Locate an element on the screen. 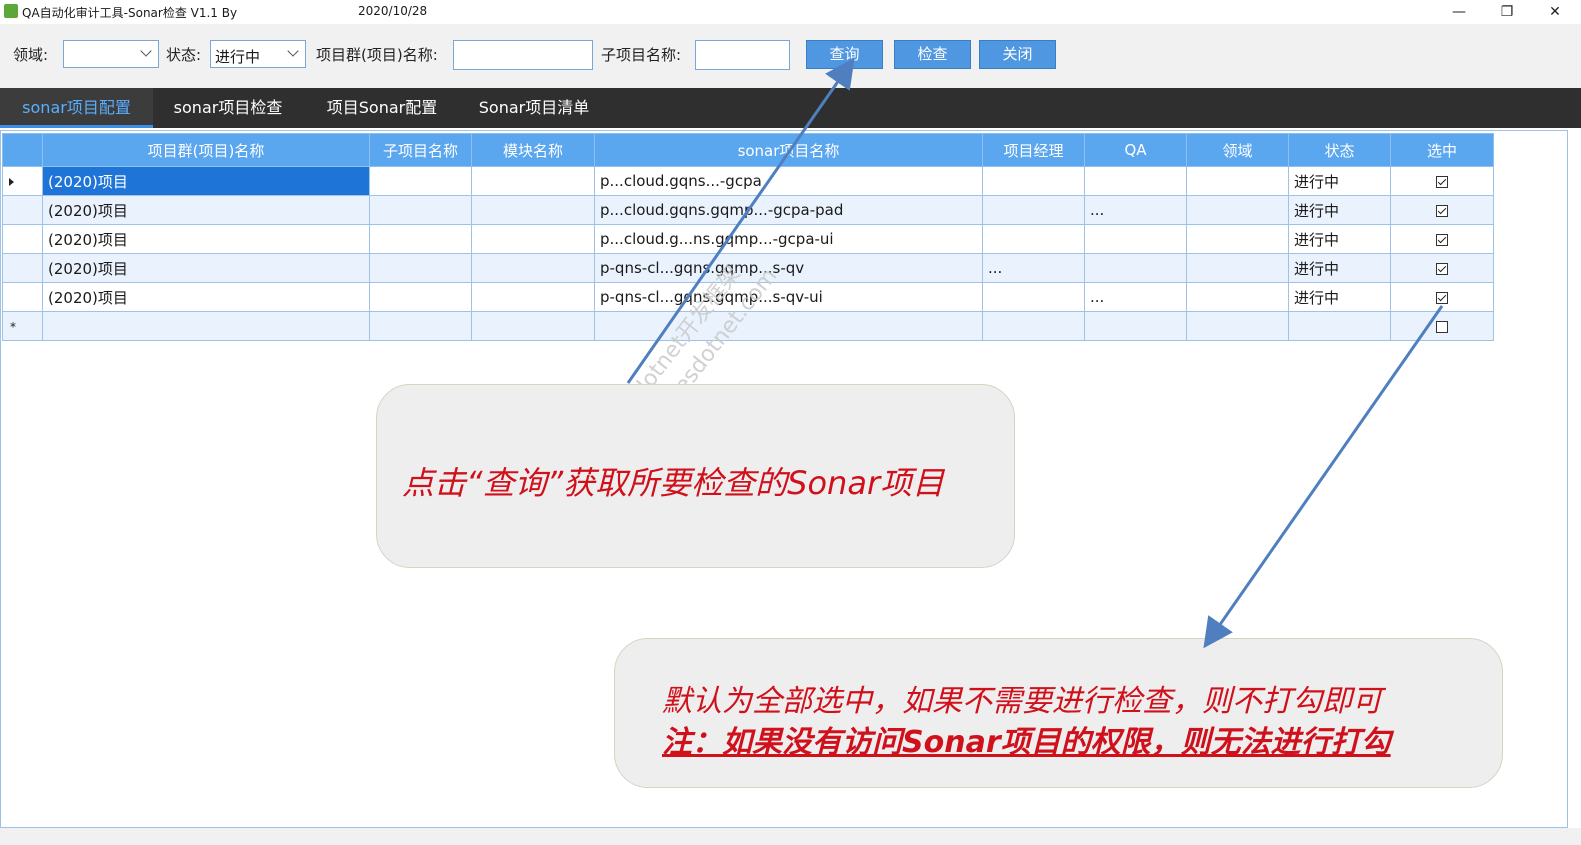  status-bar is located at coordinates (790, 836).